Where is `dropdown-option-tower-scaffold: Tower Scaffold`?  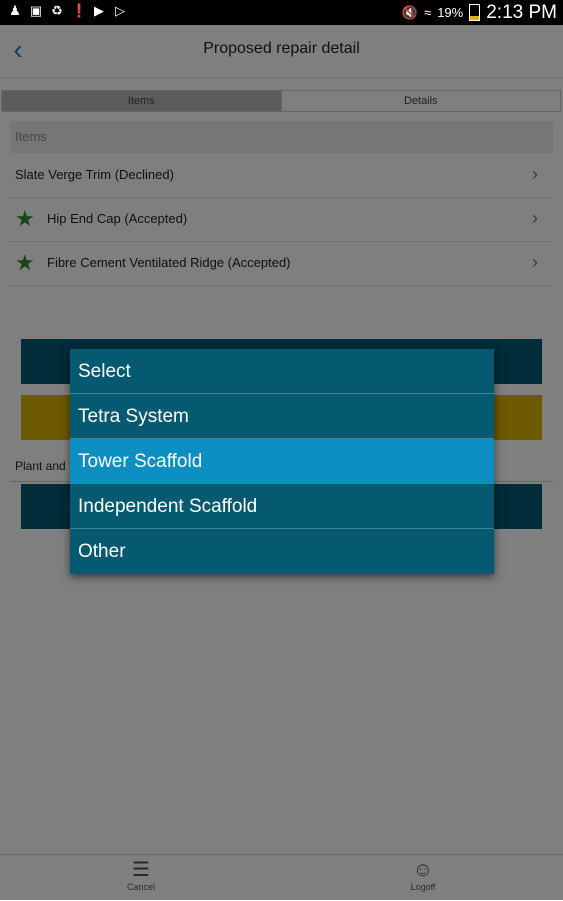
dropdown-option-tower-scaffold: Tower Scaffold is located at coordinates (282, 461).